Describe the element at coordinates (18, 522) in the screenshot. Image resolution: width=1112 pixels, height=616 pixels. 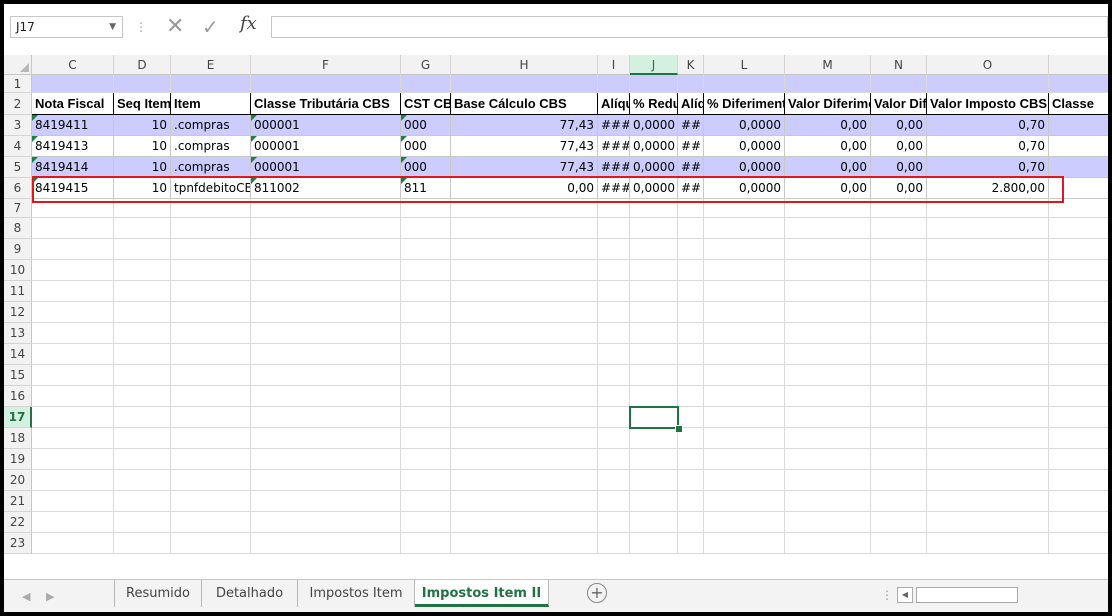
I see `row-header-22: 22` at that location.